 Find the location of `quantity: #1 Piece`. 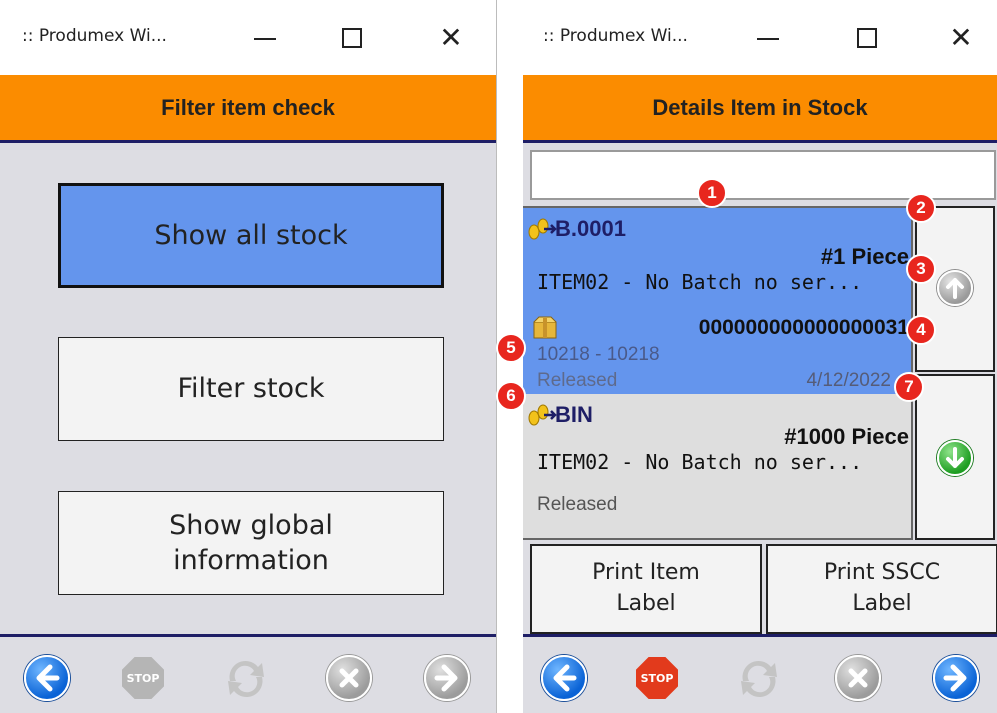

quantity: #1 Piece is located at coordinates (864, 256).